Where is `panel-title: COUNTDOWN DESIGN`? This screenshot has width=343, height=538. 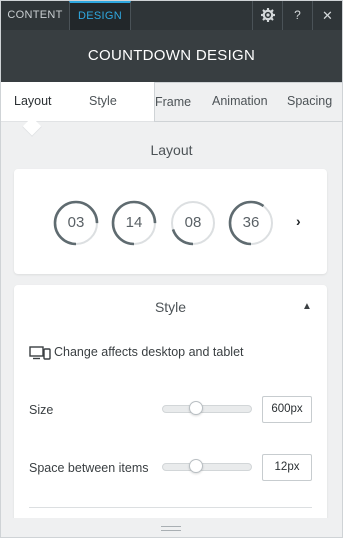 panel-title: COUNTDOWN DESIGN is located at coordinates (171, 56).